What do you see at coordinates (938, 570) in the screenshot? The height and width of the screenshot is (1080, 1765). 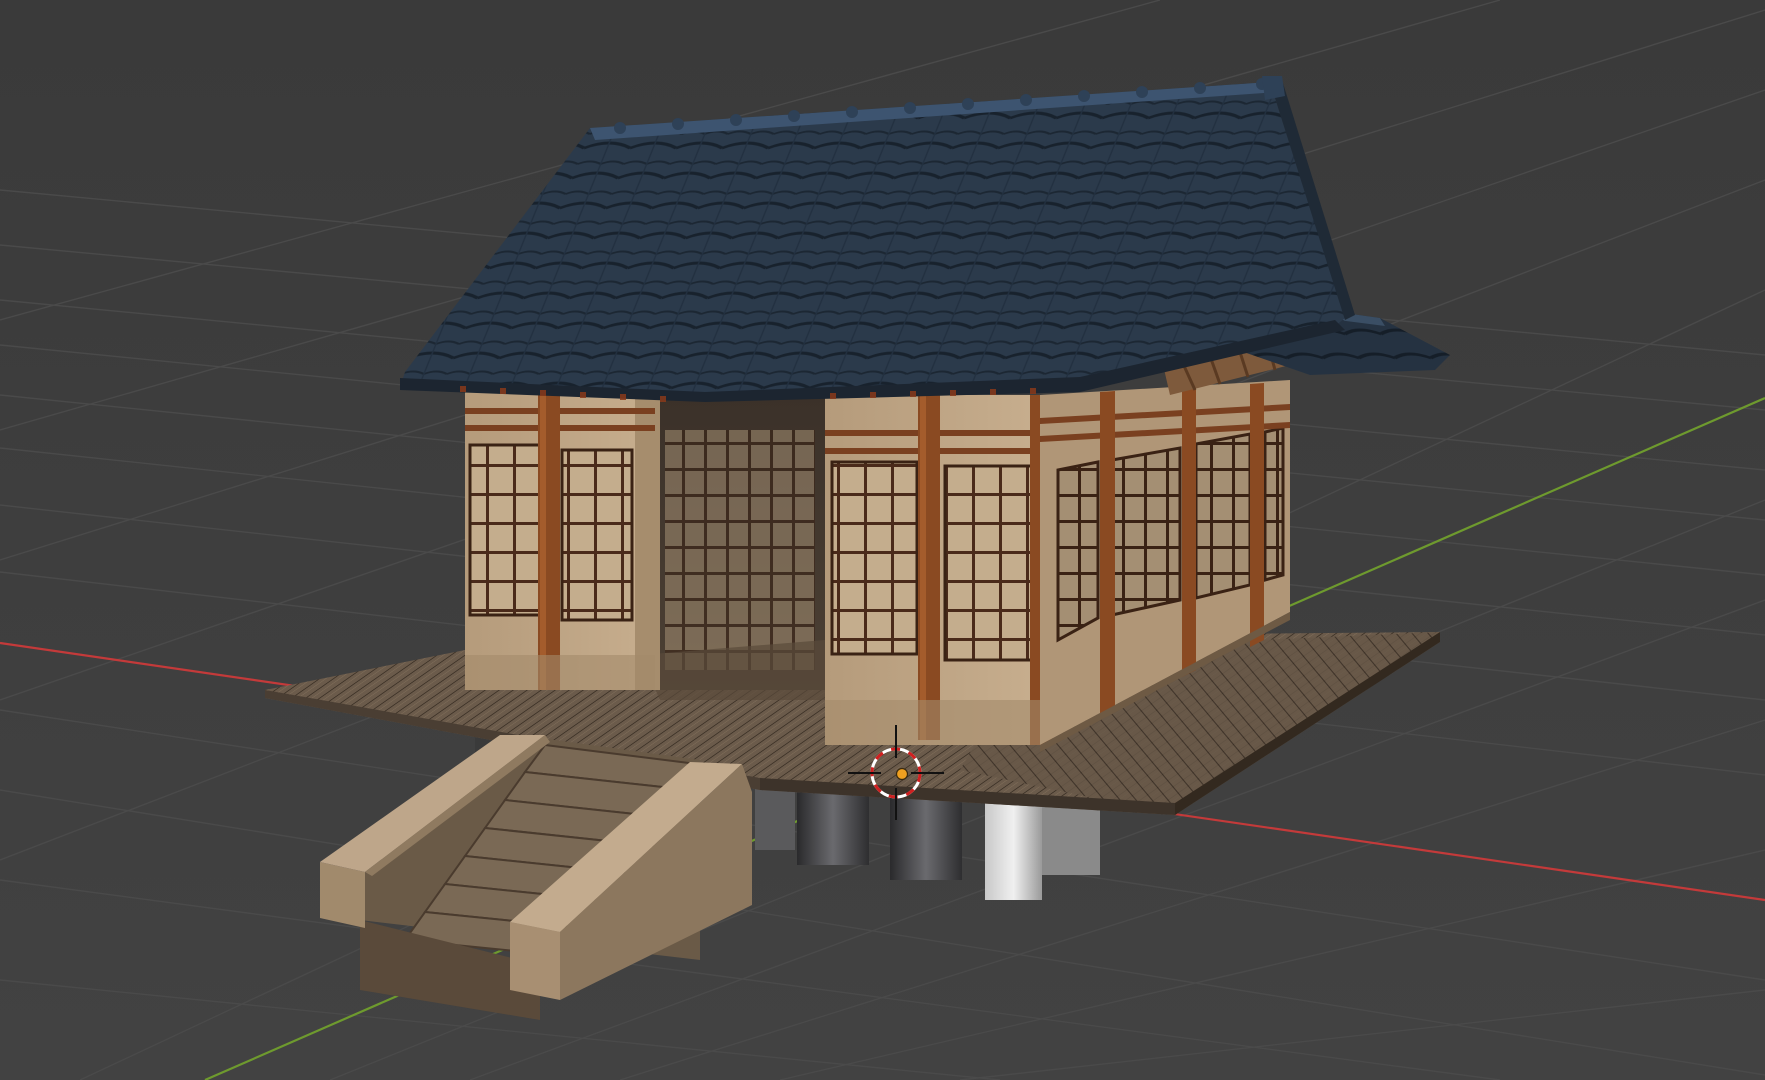 I see `front-wall-right` at bounding box center [938, 570].